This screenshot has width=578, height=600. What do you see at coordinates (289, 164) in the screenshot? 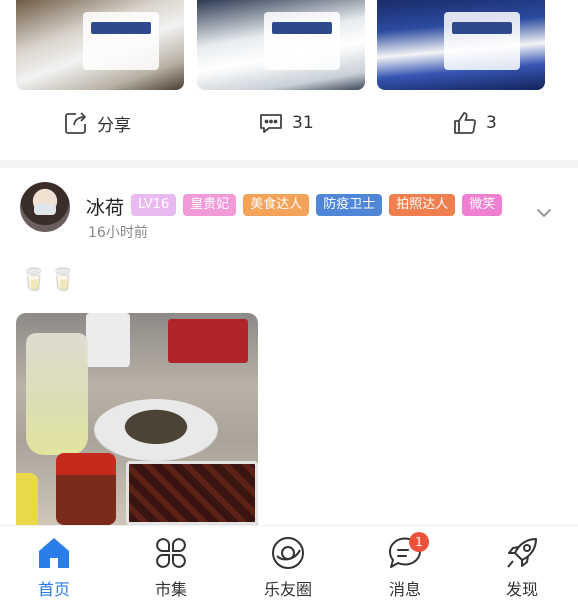
I see `post-divider` at bounding box center [289, 164].